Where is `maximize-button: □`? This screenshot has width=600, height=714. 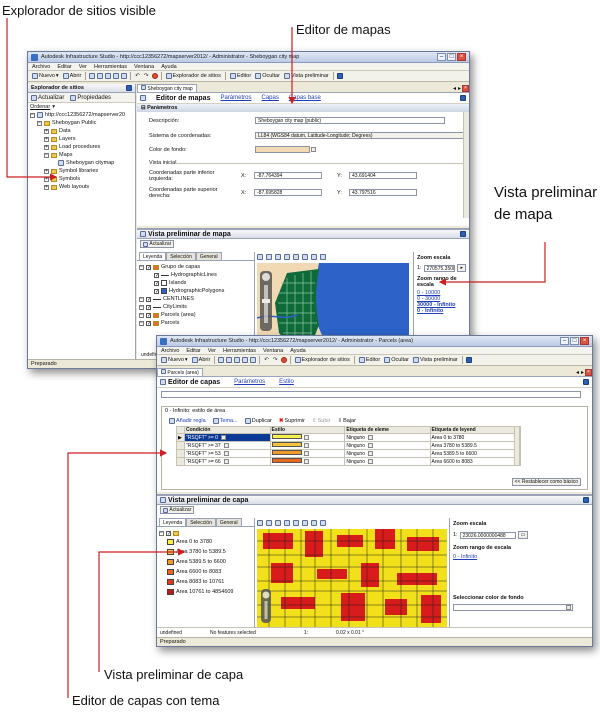 maximize-button: □ is located at coordinates (574, 341).